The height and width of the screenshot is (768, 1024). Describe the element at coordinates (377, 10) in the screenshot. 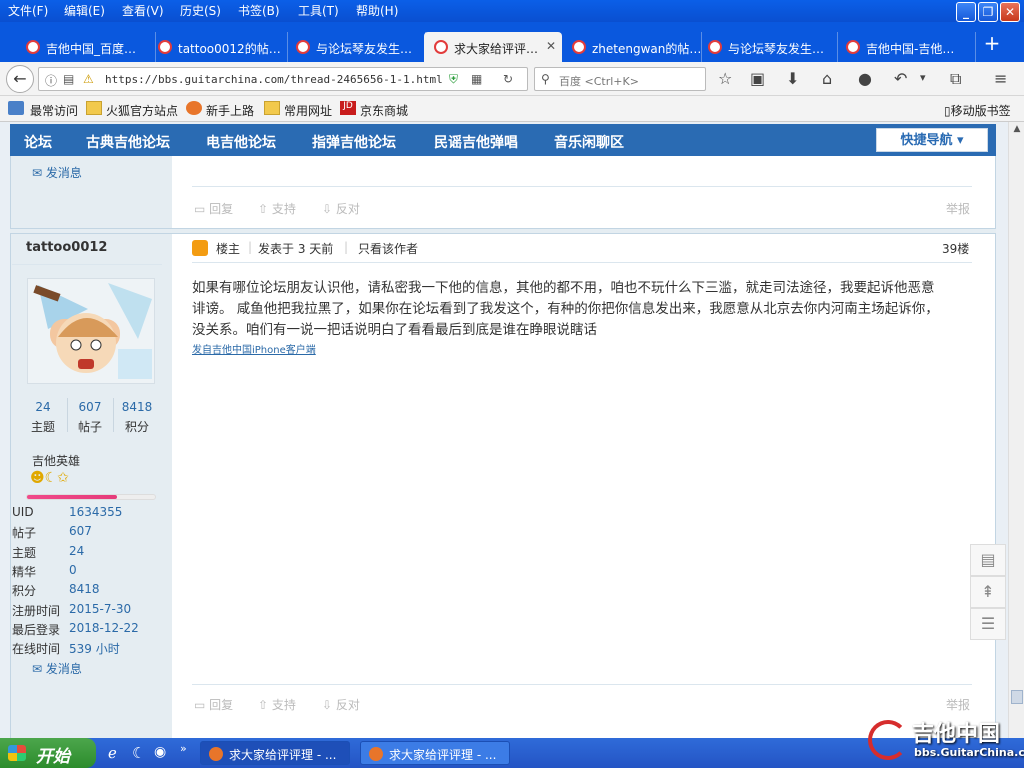

I see `menu-help: 帮助(H)` at that location.